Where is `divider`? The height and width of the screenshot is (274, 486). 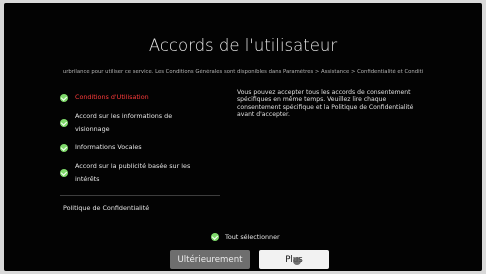
divider is located at coordinates (140, 195).